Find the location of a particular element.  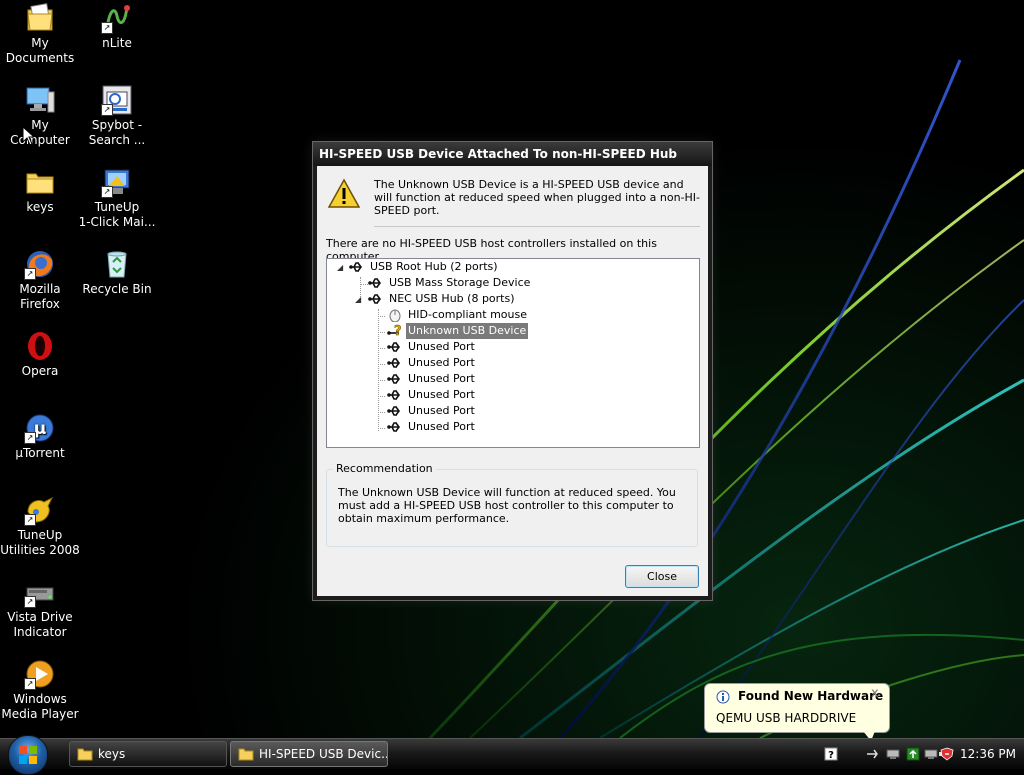

warning-icon is located at coordinates (344, 193).